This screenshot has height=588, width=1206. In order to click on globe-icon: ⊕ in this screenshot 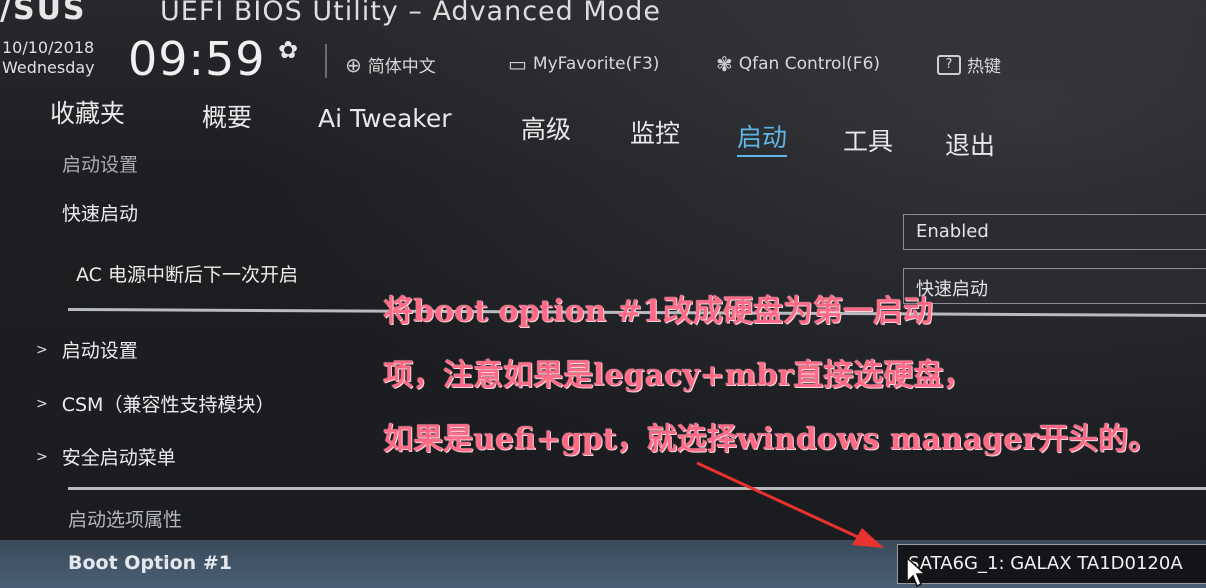, I will do `click(353, 64)`.